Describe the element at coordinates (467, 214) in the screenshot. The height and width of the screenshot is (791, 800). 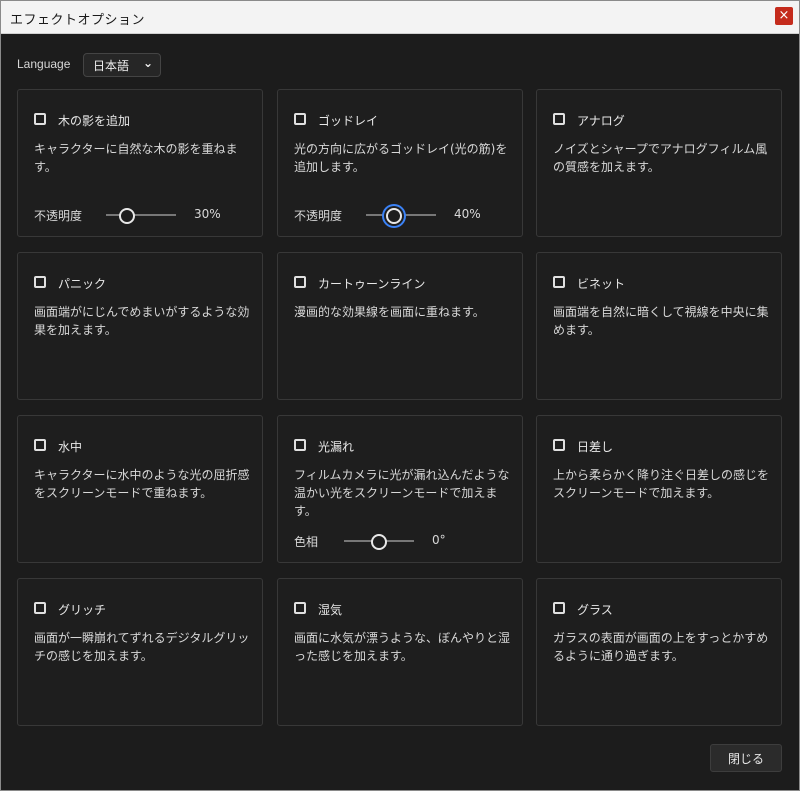
I see `slider-value: 40%` at that location.